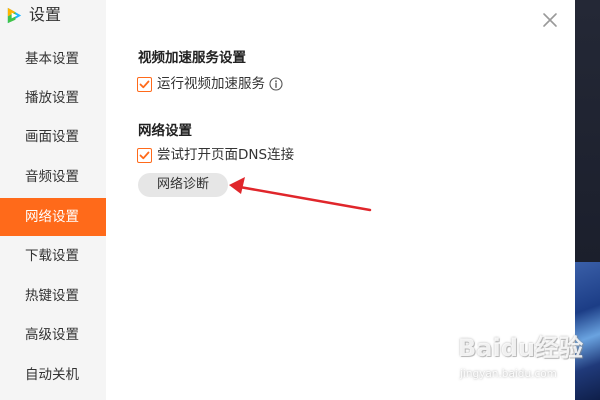  I want to click on sidebar-item-playback: 播放设置, so click(53, 98).